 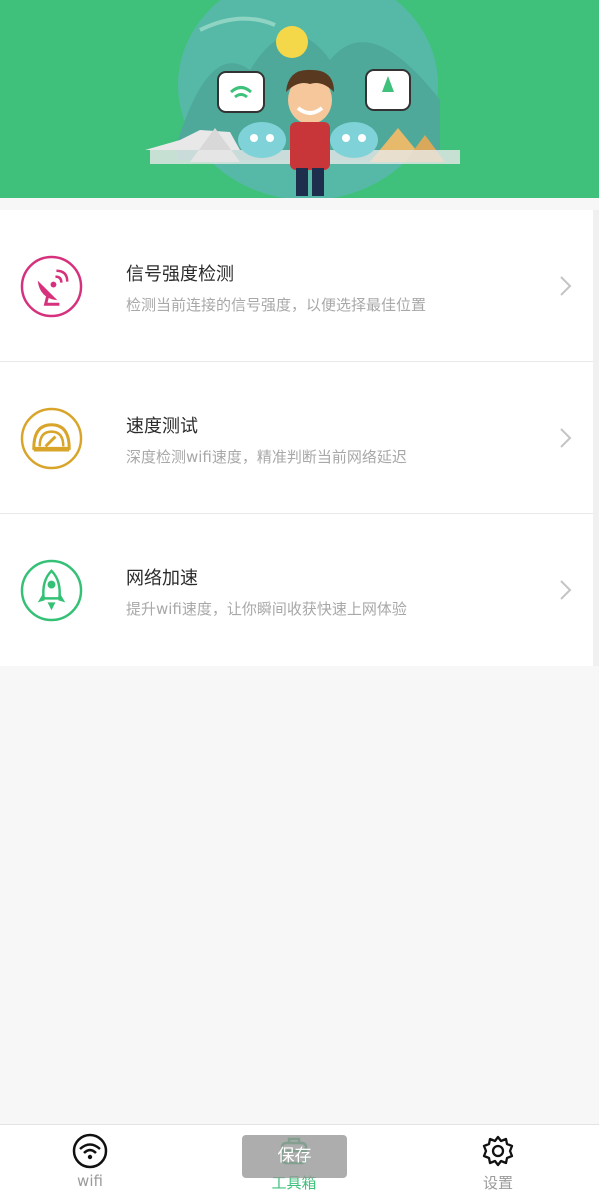 I want to click on tool-description: 提升wifi速度，让你瞬间收获快速上网体验, so click(x=266, y=609).